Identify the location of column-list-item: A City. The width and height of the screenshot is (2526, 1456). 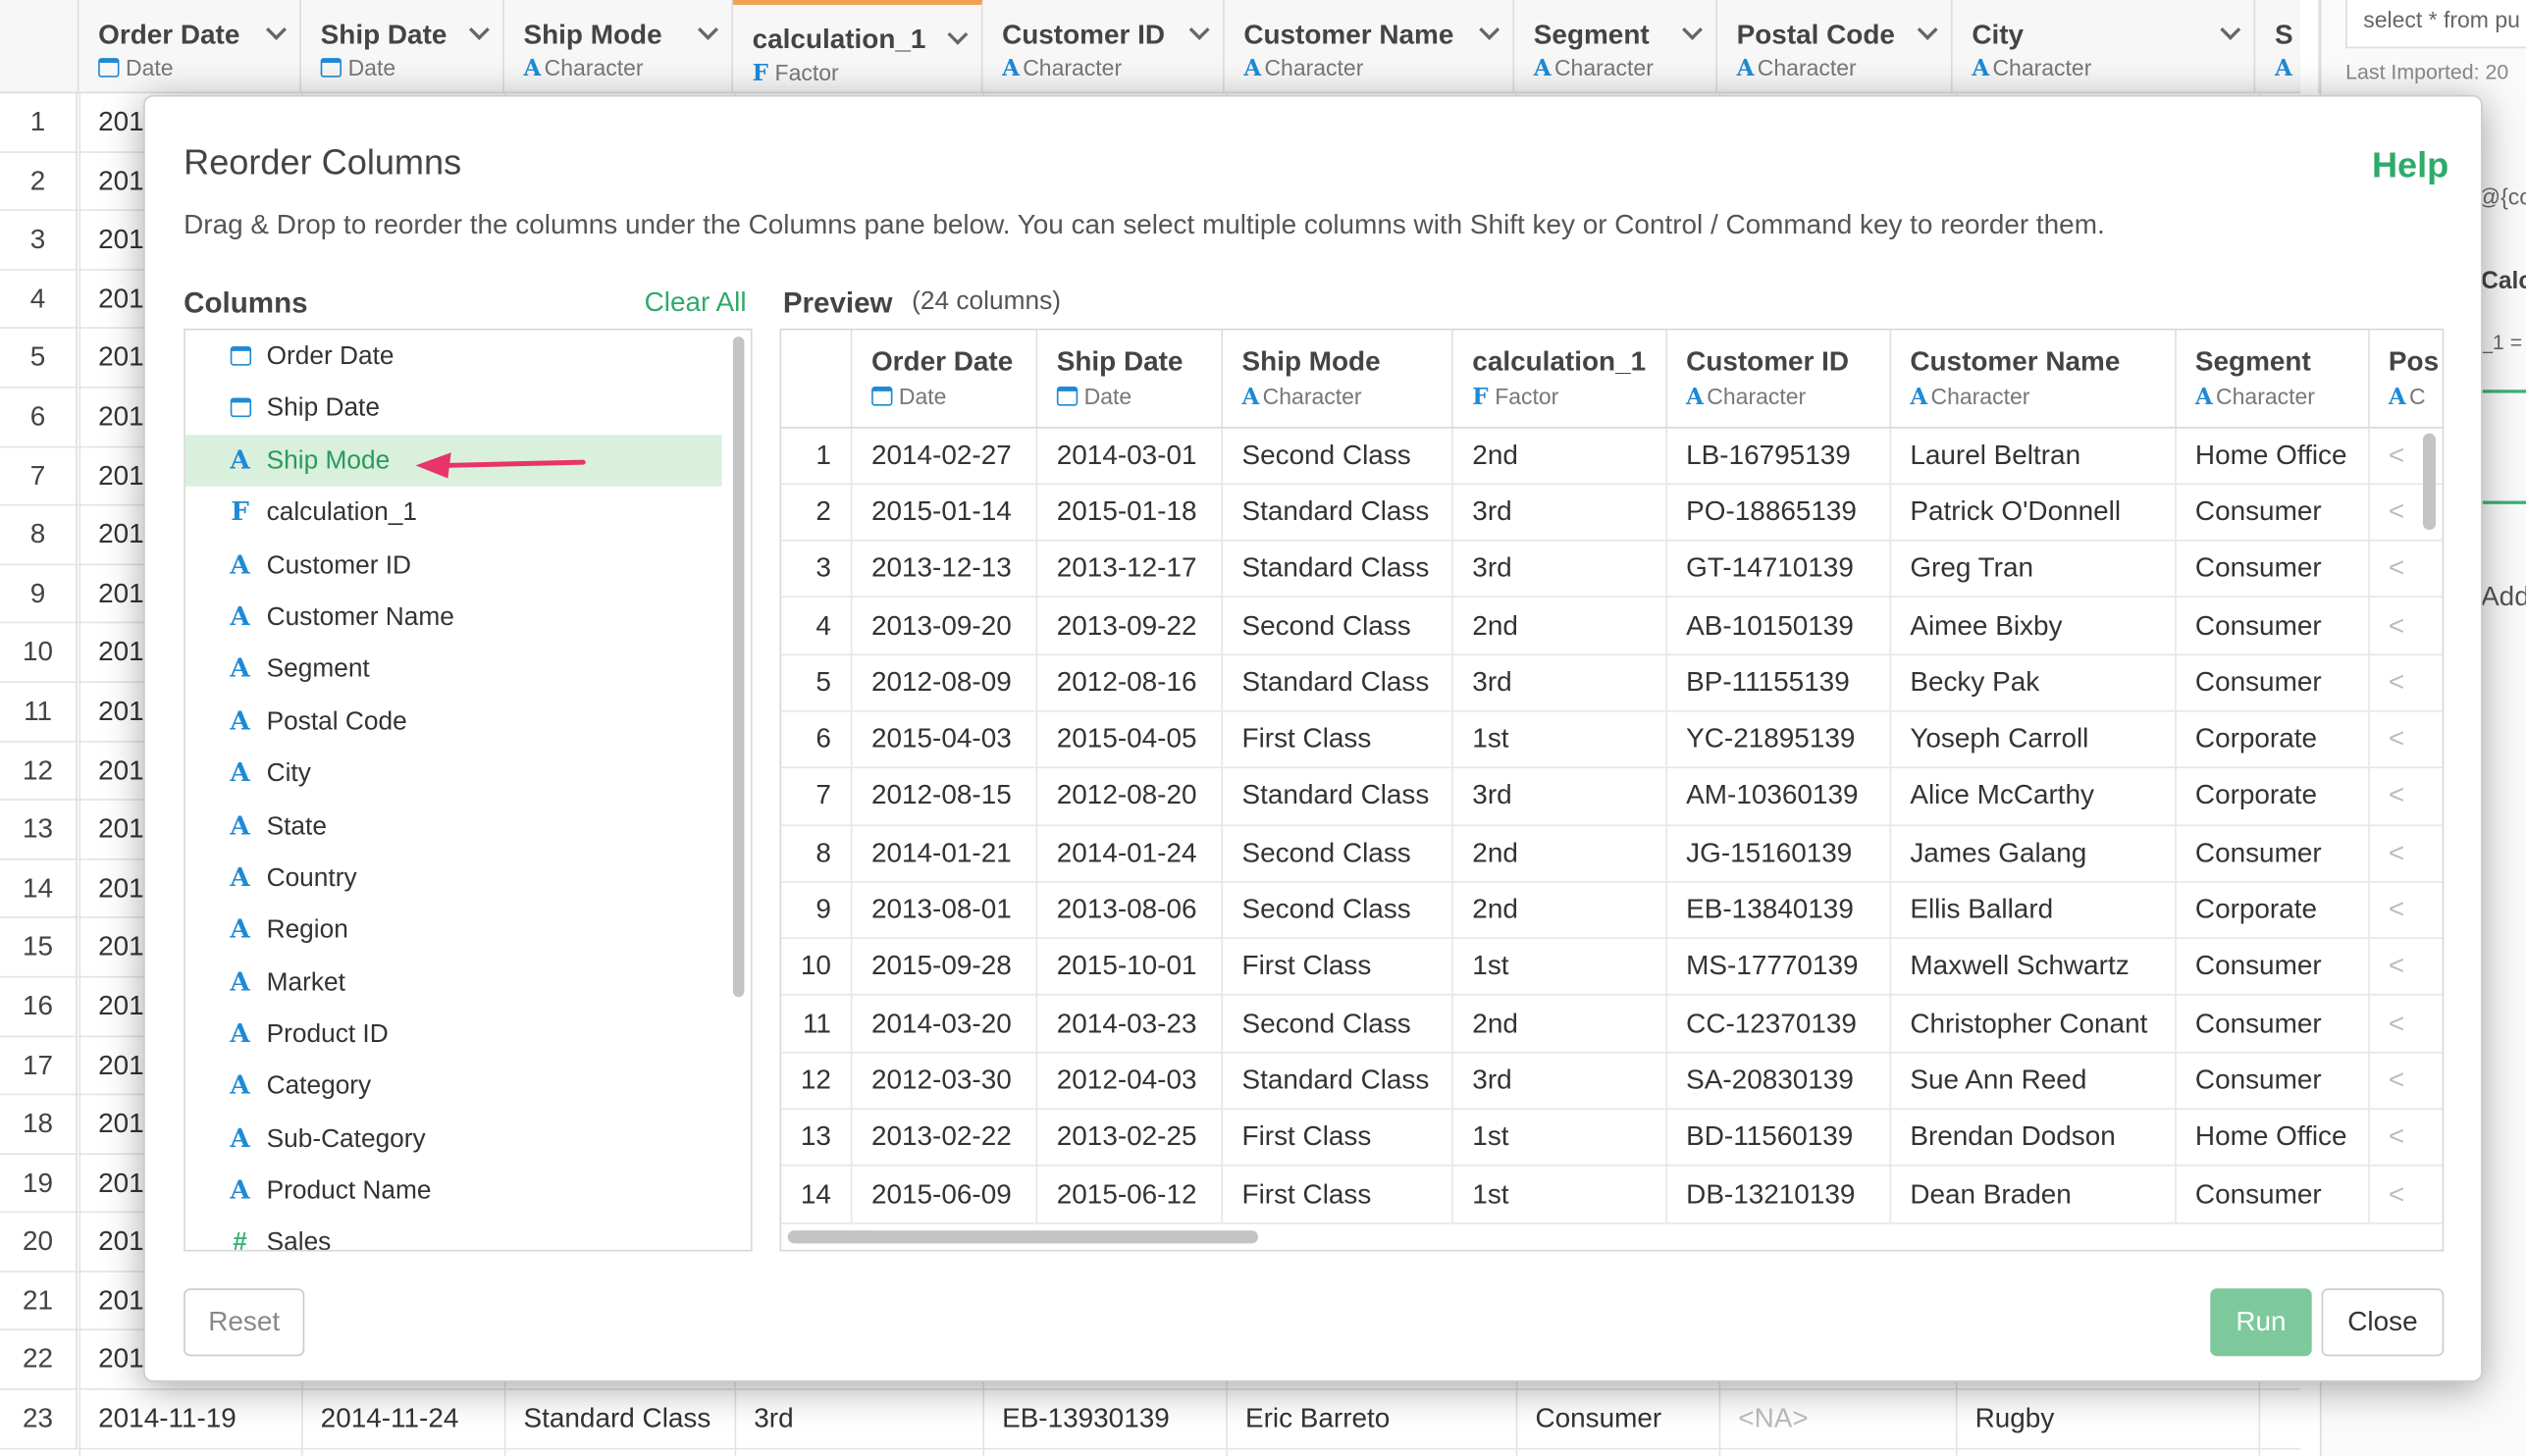
(453, 774).